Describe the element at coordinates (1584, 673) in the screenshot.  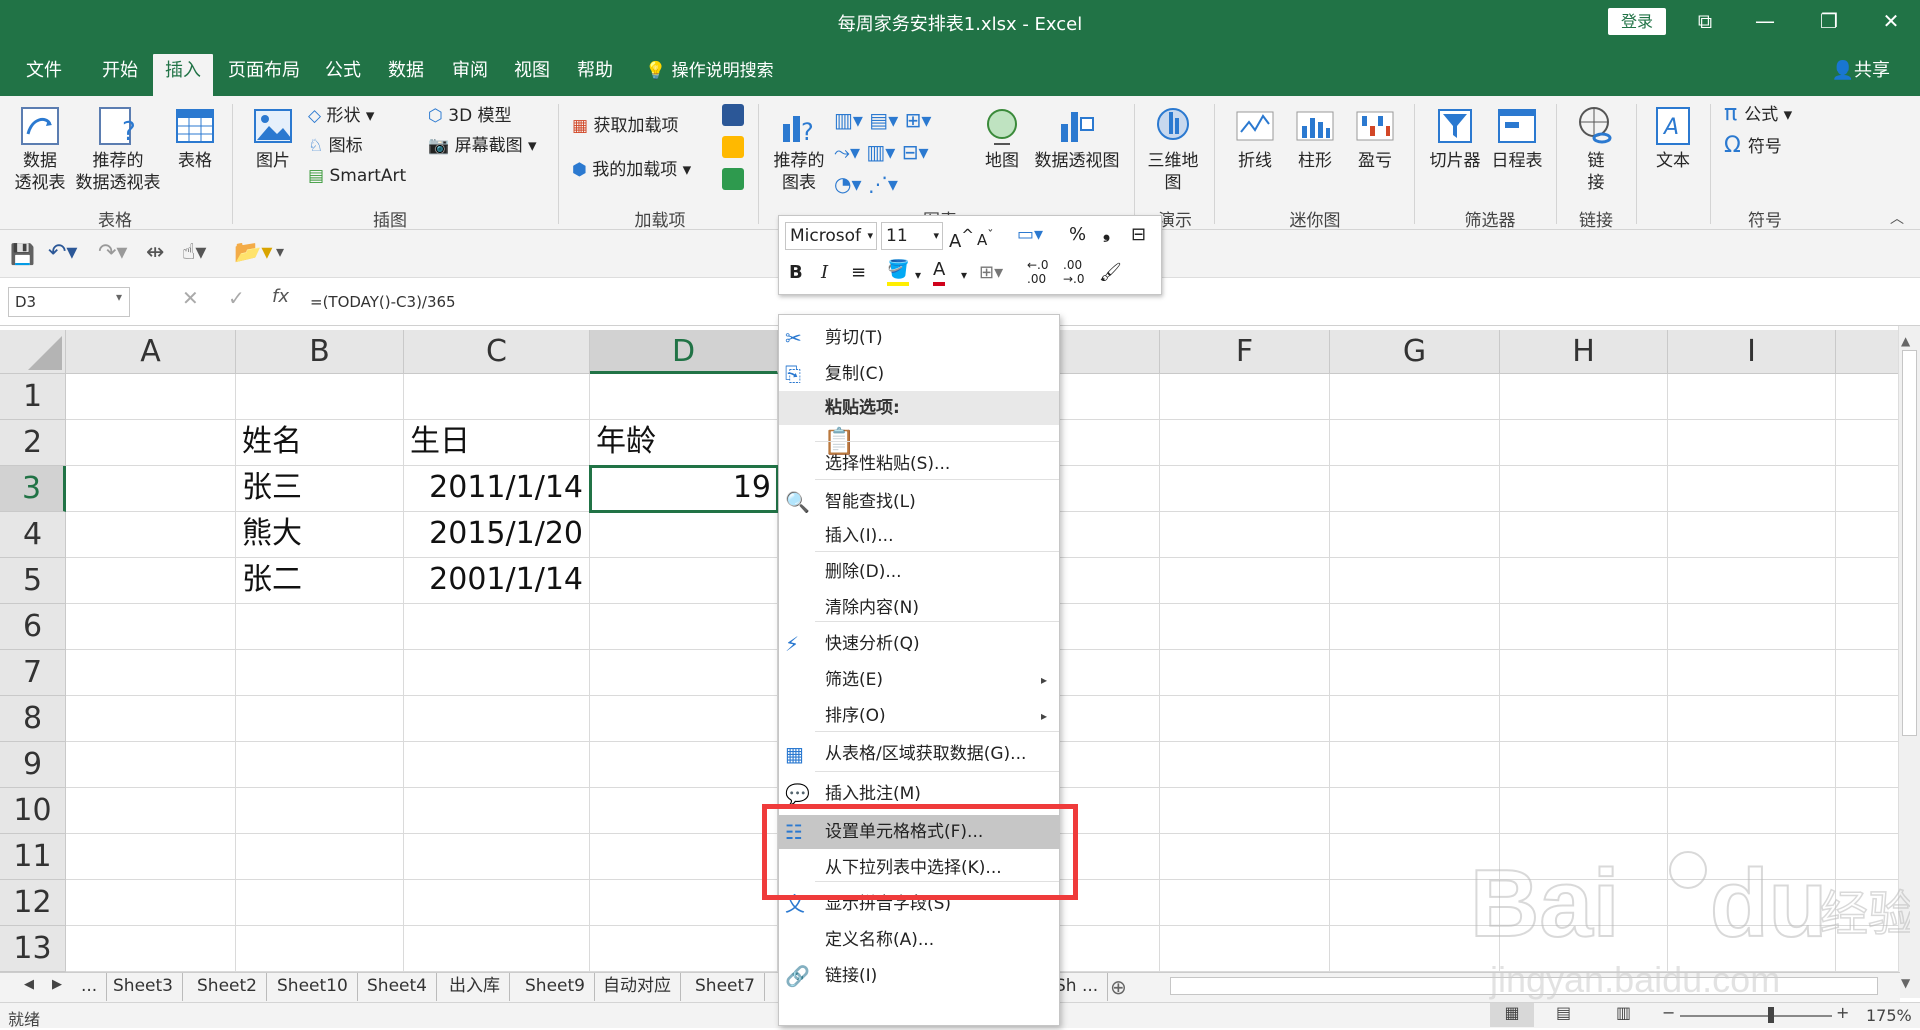
I see `cell-H7` at that location.